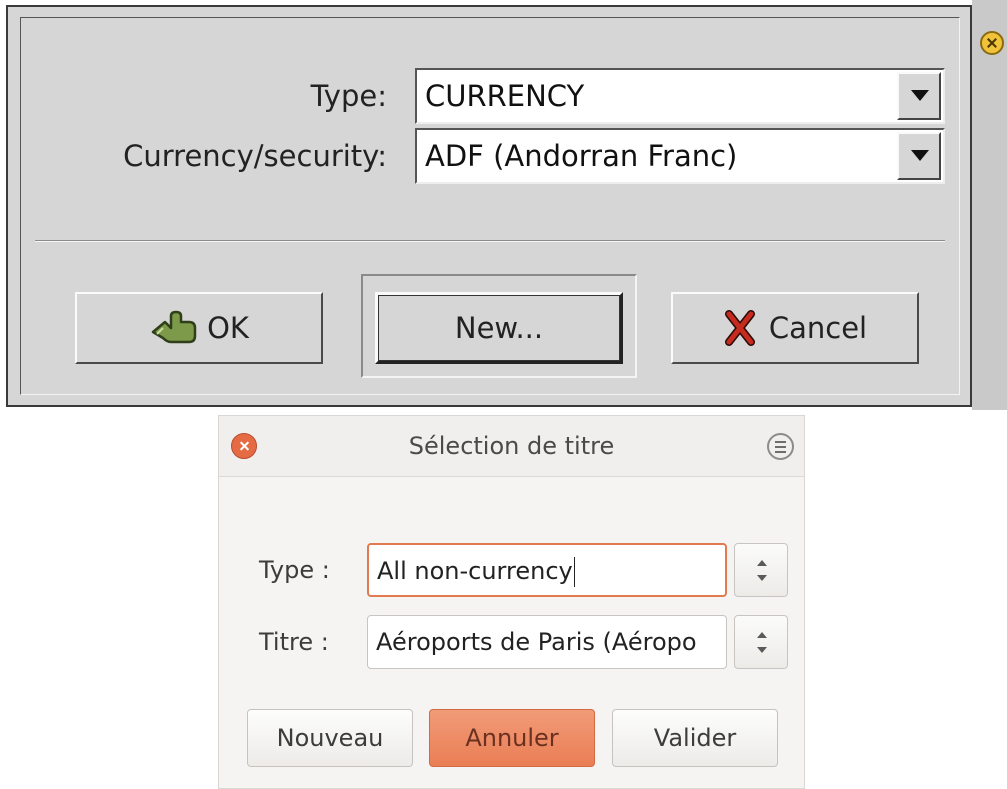 This screenshot has height=789, width=1007. I want to click on cancel-x-icon, so click(739, 328).